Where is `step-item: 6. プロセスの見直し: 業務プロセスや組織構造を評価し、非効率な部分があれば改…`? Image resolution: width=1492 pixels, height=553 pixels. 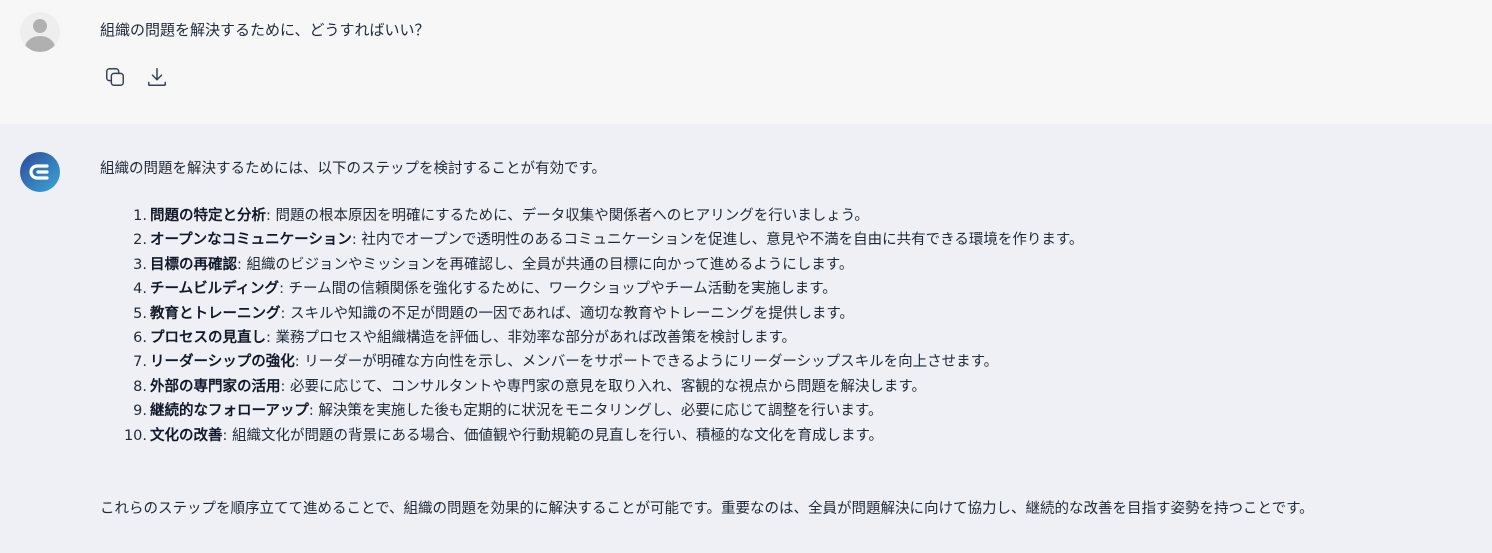
step-item: 6. プロセスの見直し: 業務プロセスや組織構造を評価し、非効率な部分があれば改… is located at coordinates (591, 338).